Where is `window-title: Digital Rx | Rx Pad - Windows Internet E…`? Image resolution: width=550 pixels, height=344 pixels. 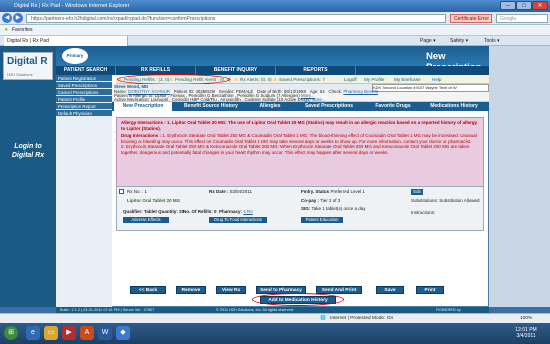
window-title: Digital Rx | Rx Pad - Windows Internet E… is located at coordinates (72, 6).